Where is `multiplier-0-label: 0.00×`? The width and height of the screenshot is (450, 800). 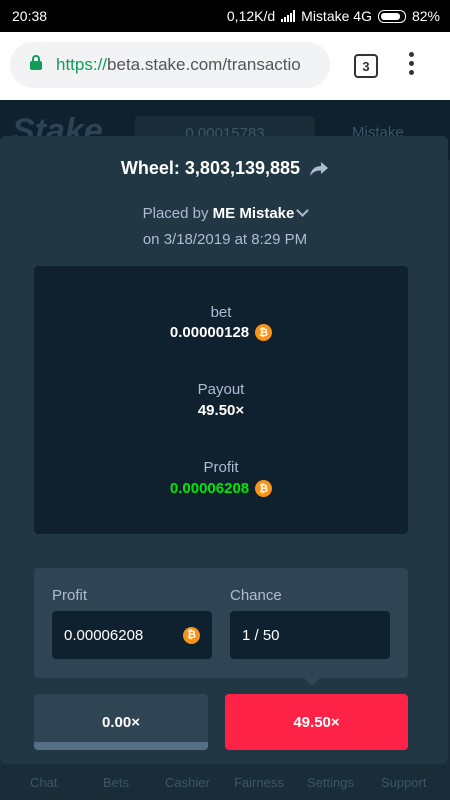 multiplier-0-label: 0.00× is located at coordinates (121, 722).